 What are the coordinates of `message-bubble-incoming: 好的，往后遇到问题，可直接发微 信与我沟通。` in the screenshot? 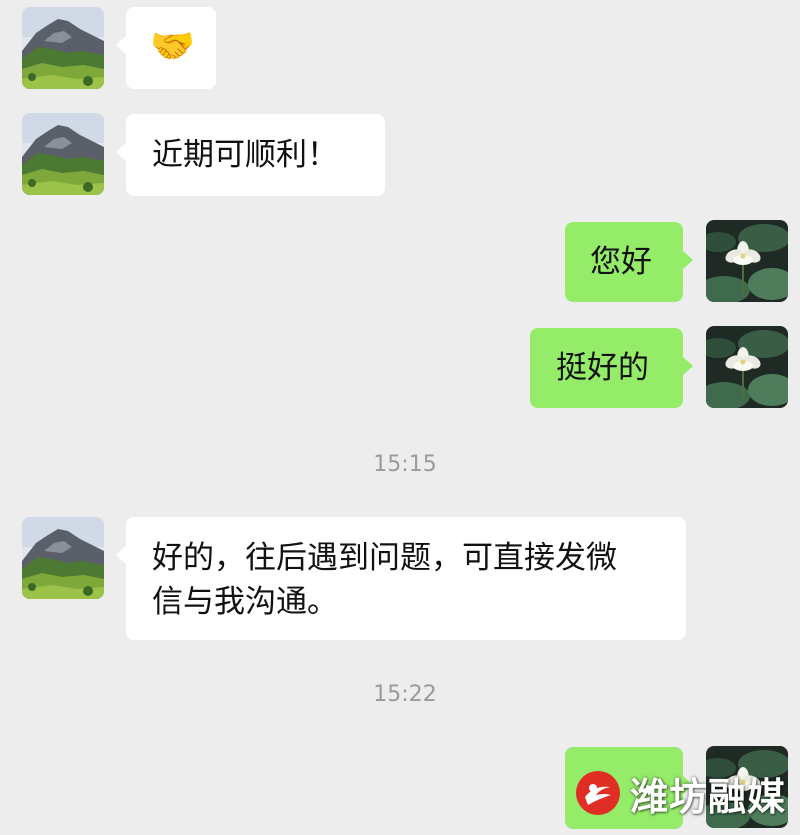 It's located at (401, 578).